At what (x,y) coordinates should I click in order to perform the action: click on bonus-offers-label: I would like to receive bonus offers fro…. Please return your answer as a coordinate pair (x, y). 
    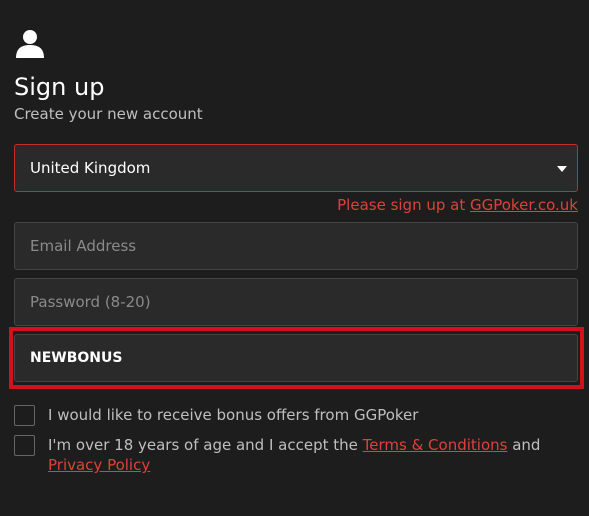
    Looking at the image, I should click on (233, 415).